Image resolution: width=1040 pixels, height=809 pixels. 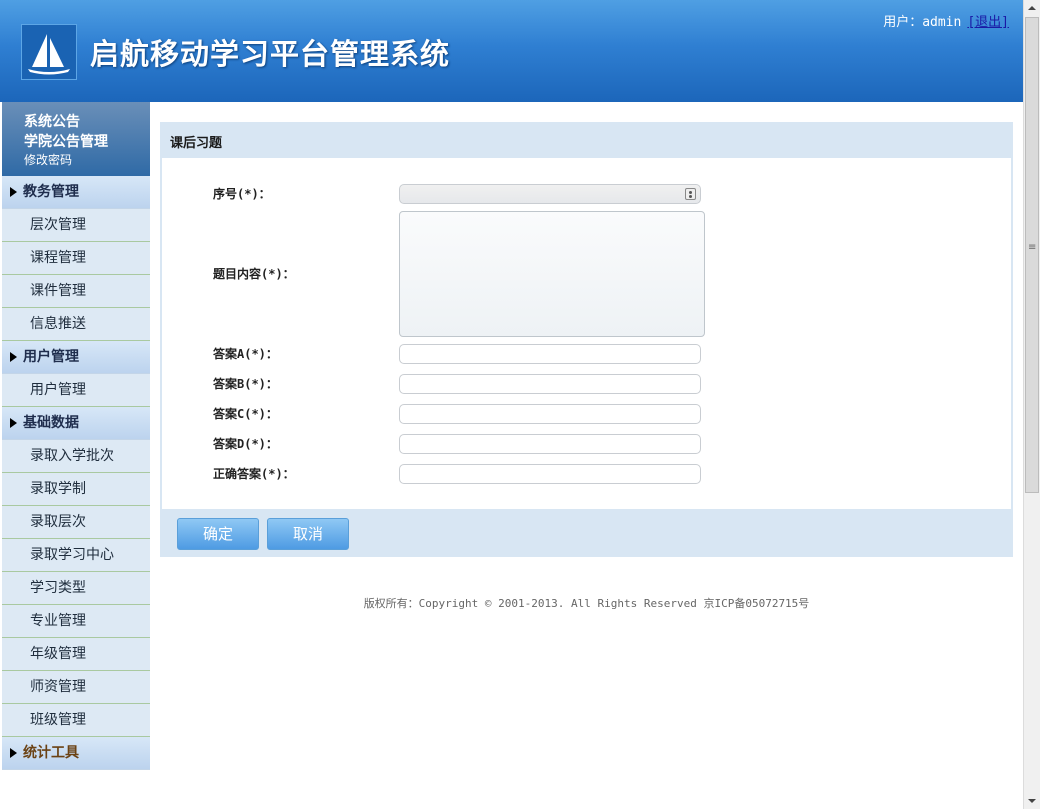 I want to click on sidebar-item-course: 课程管理, so click(x=76, y=258).